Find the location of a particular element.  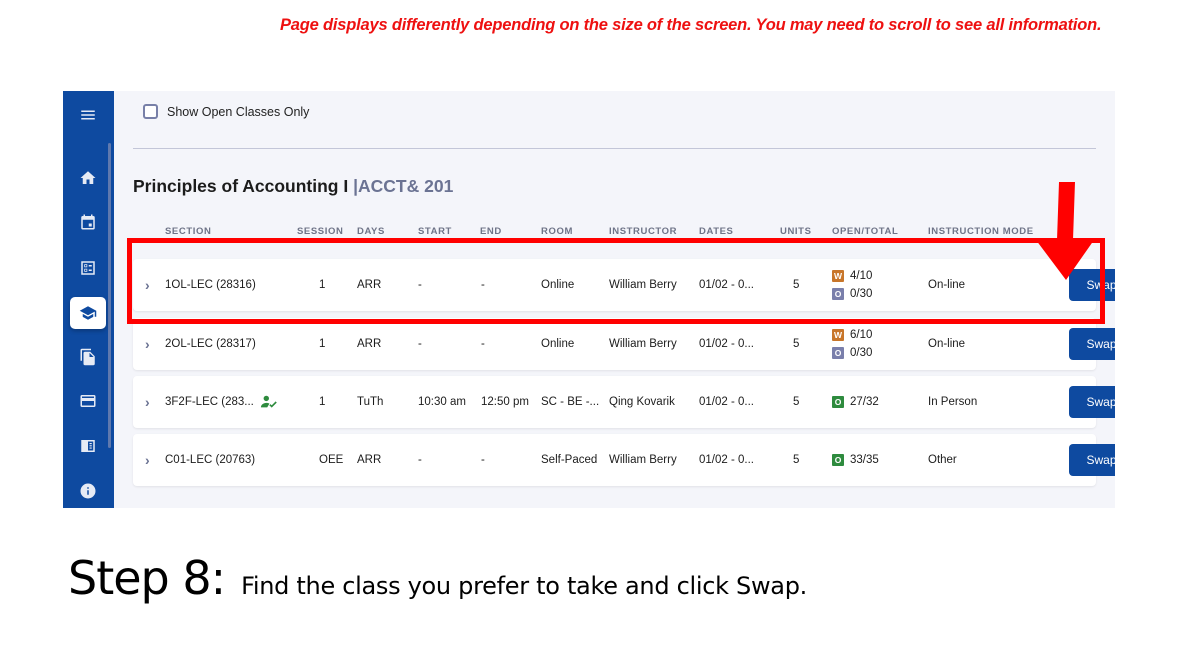

cell-section: 2OL-LEC (28317) is located at coordinates (210, 344).